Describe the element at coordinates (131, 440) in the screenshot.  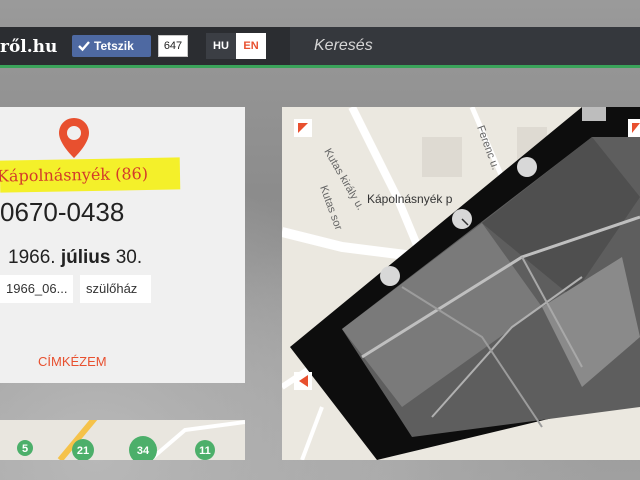
I see `mini-map-canvas: 5 21 34 11` at that location.